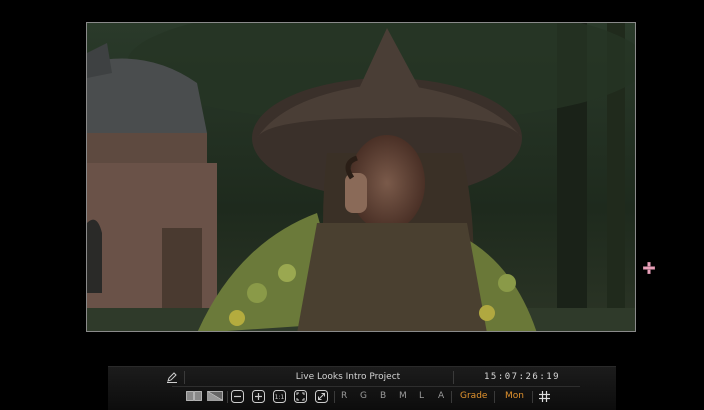 The width and height of the screenshot is (704, 410). What do you see at coordinates (344, 396) in the screenshot?
I see `channel-red-button: R` at bounding box center [344, 396].